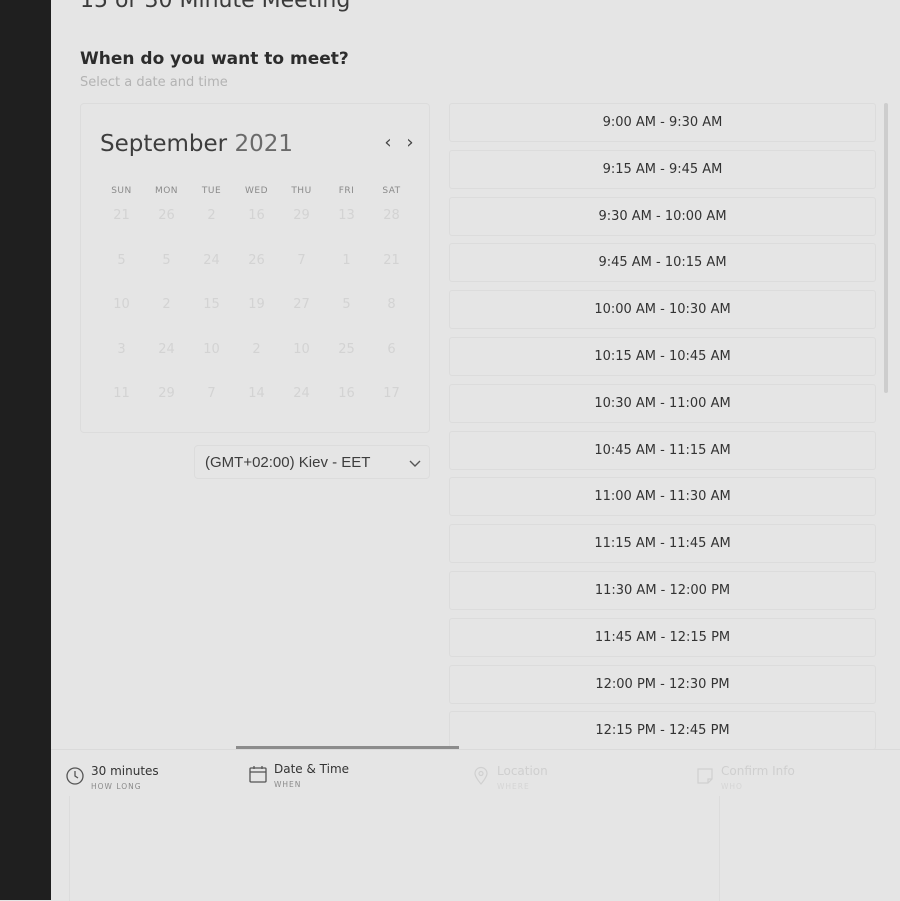 This screenshot has height=901, width=900. Describe the element at coordinates (125, 771) in the screenshot. I see `step-title: 30 minutes` at that location.